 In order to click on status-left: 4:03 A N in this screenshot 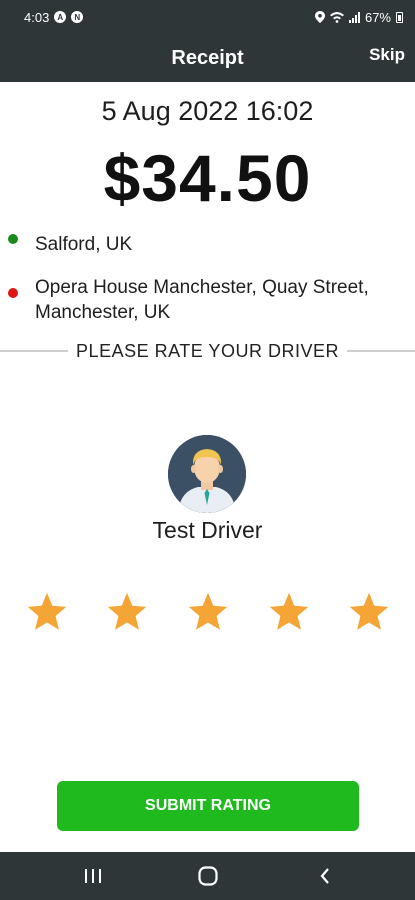, I will do `click(54, 17)`.